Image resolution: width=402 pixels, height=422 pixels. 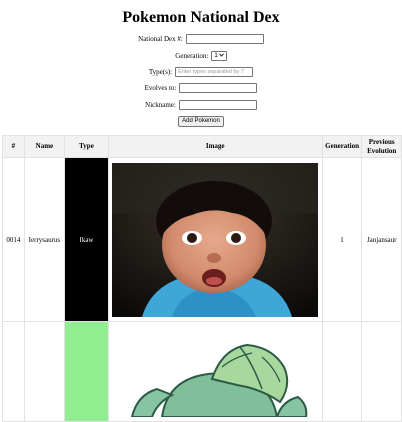 I want to click on chevron-down-icon, so click(x=221, y=56).